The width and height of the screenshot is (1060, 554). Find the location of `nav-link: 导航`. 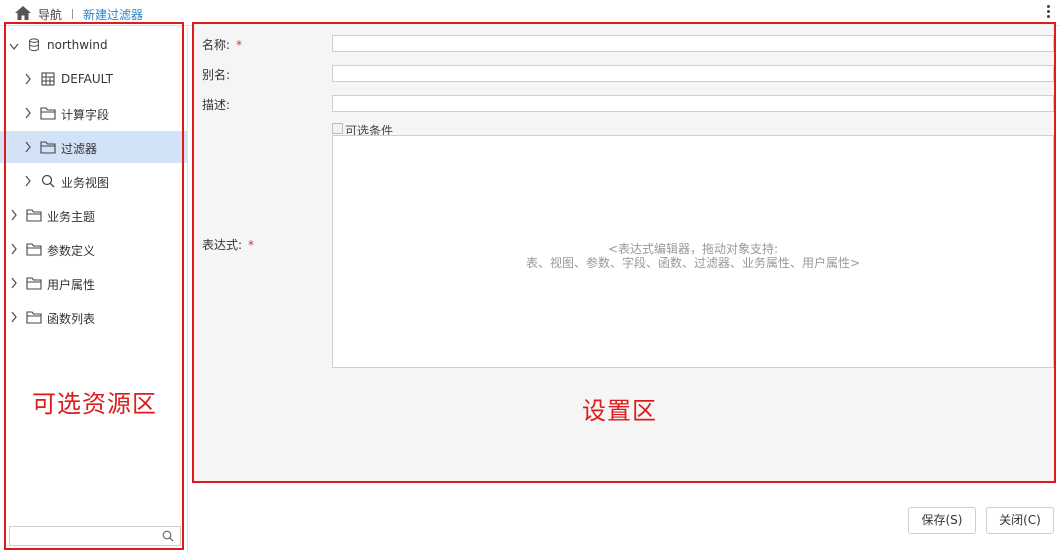

nav-link: 导航 is located at coordinates (50, 14).